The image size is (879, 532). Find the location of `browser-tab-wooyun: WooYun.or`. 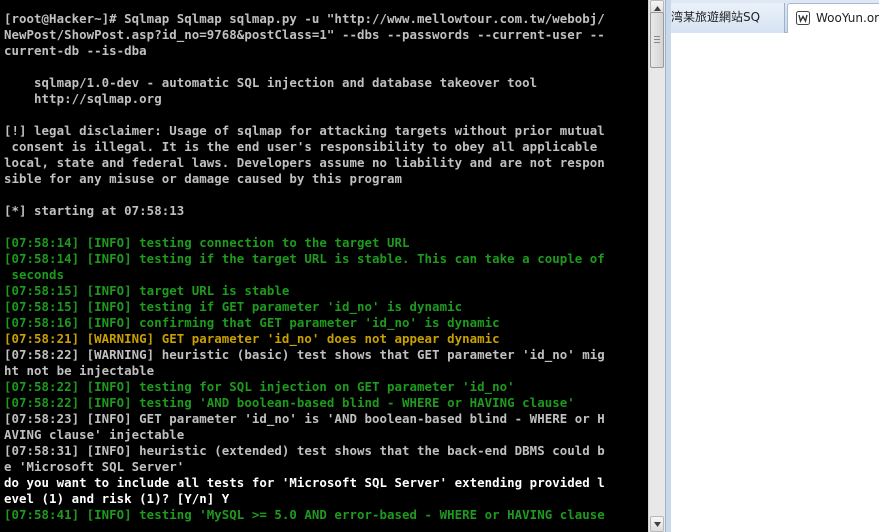

browser-tab-wooyun: WooYun.or is located at coordinates (833, 18).